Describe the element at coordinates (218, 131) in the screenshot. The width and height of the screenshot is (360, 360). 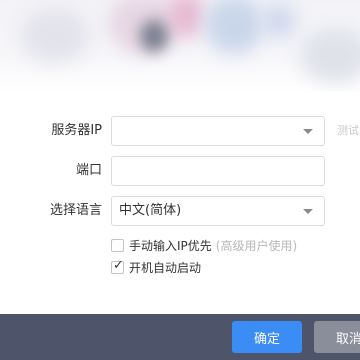
I see `server-ip-select` at that location.